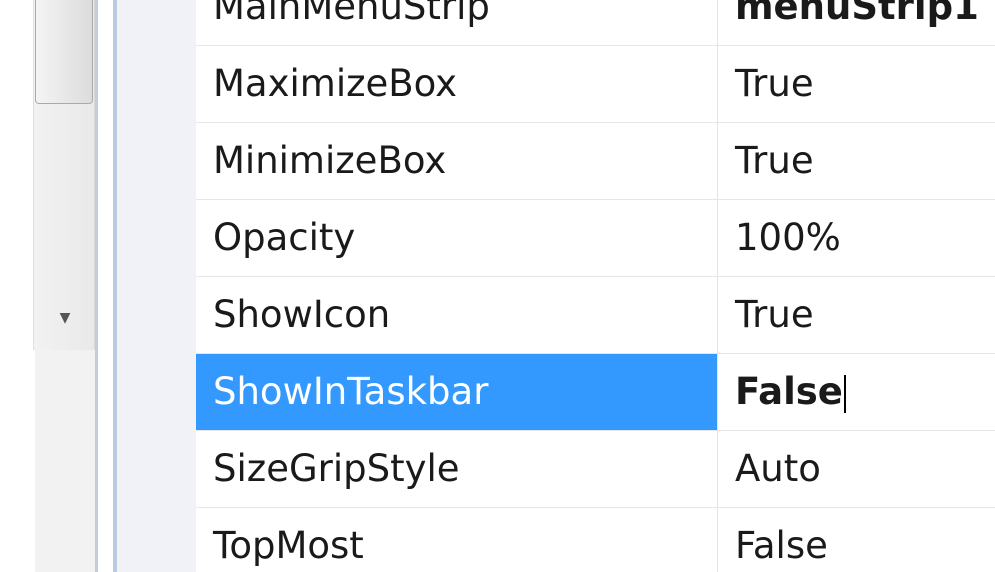 Image resolution: width=995 pixels, height=572 pixels. What do you see at coordinates (595, 161) in the screenshot?
I see `property-row-minimize-box: MinimizeBox True` at bounding box center [595, 161].